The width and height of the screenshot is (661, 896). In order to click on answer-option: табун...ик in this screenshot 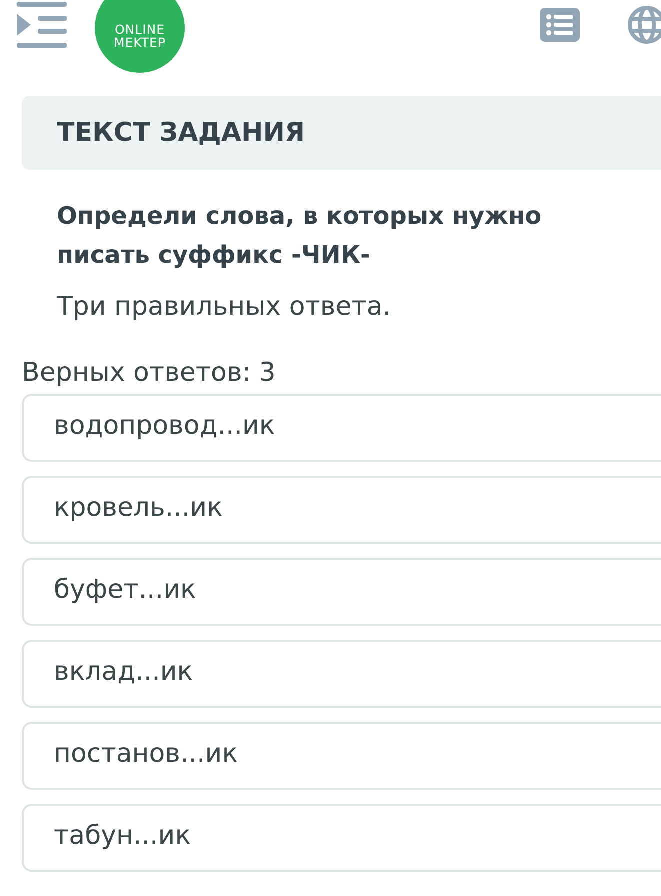, I will do `click(341, 838)`.